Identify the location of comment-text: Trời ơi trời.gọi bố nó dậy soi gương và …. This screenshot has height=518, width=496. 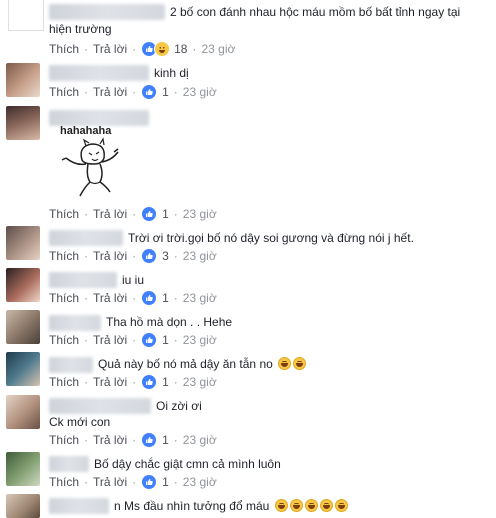
(271, 238).